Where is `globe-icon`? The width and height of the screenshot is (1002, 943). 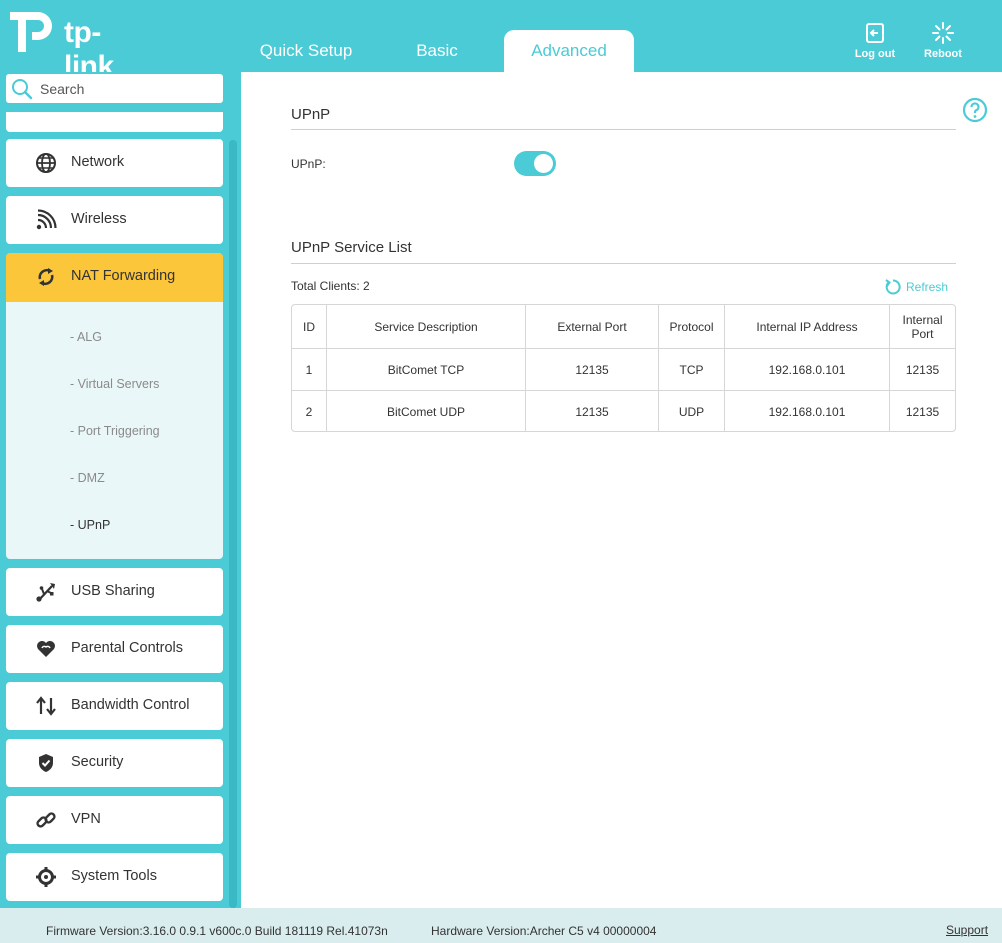
globe-icon is located at coordinates (46, 163).